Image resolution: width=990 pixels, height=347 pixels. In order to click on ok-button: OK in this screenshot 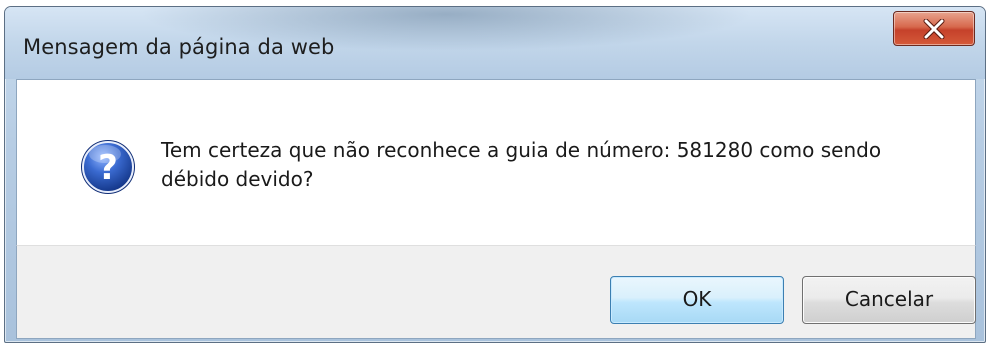, I will do `click(697, 300)`.